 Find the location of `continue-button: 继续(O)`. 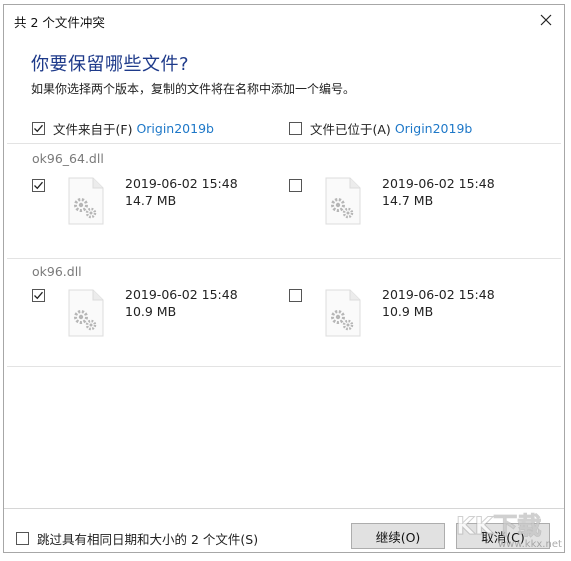

continue-button: 继续(O) is located at coordinates (398, 536).